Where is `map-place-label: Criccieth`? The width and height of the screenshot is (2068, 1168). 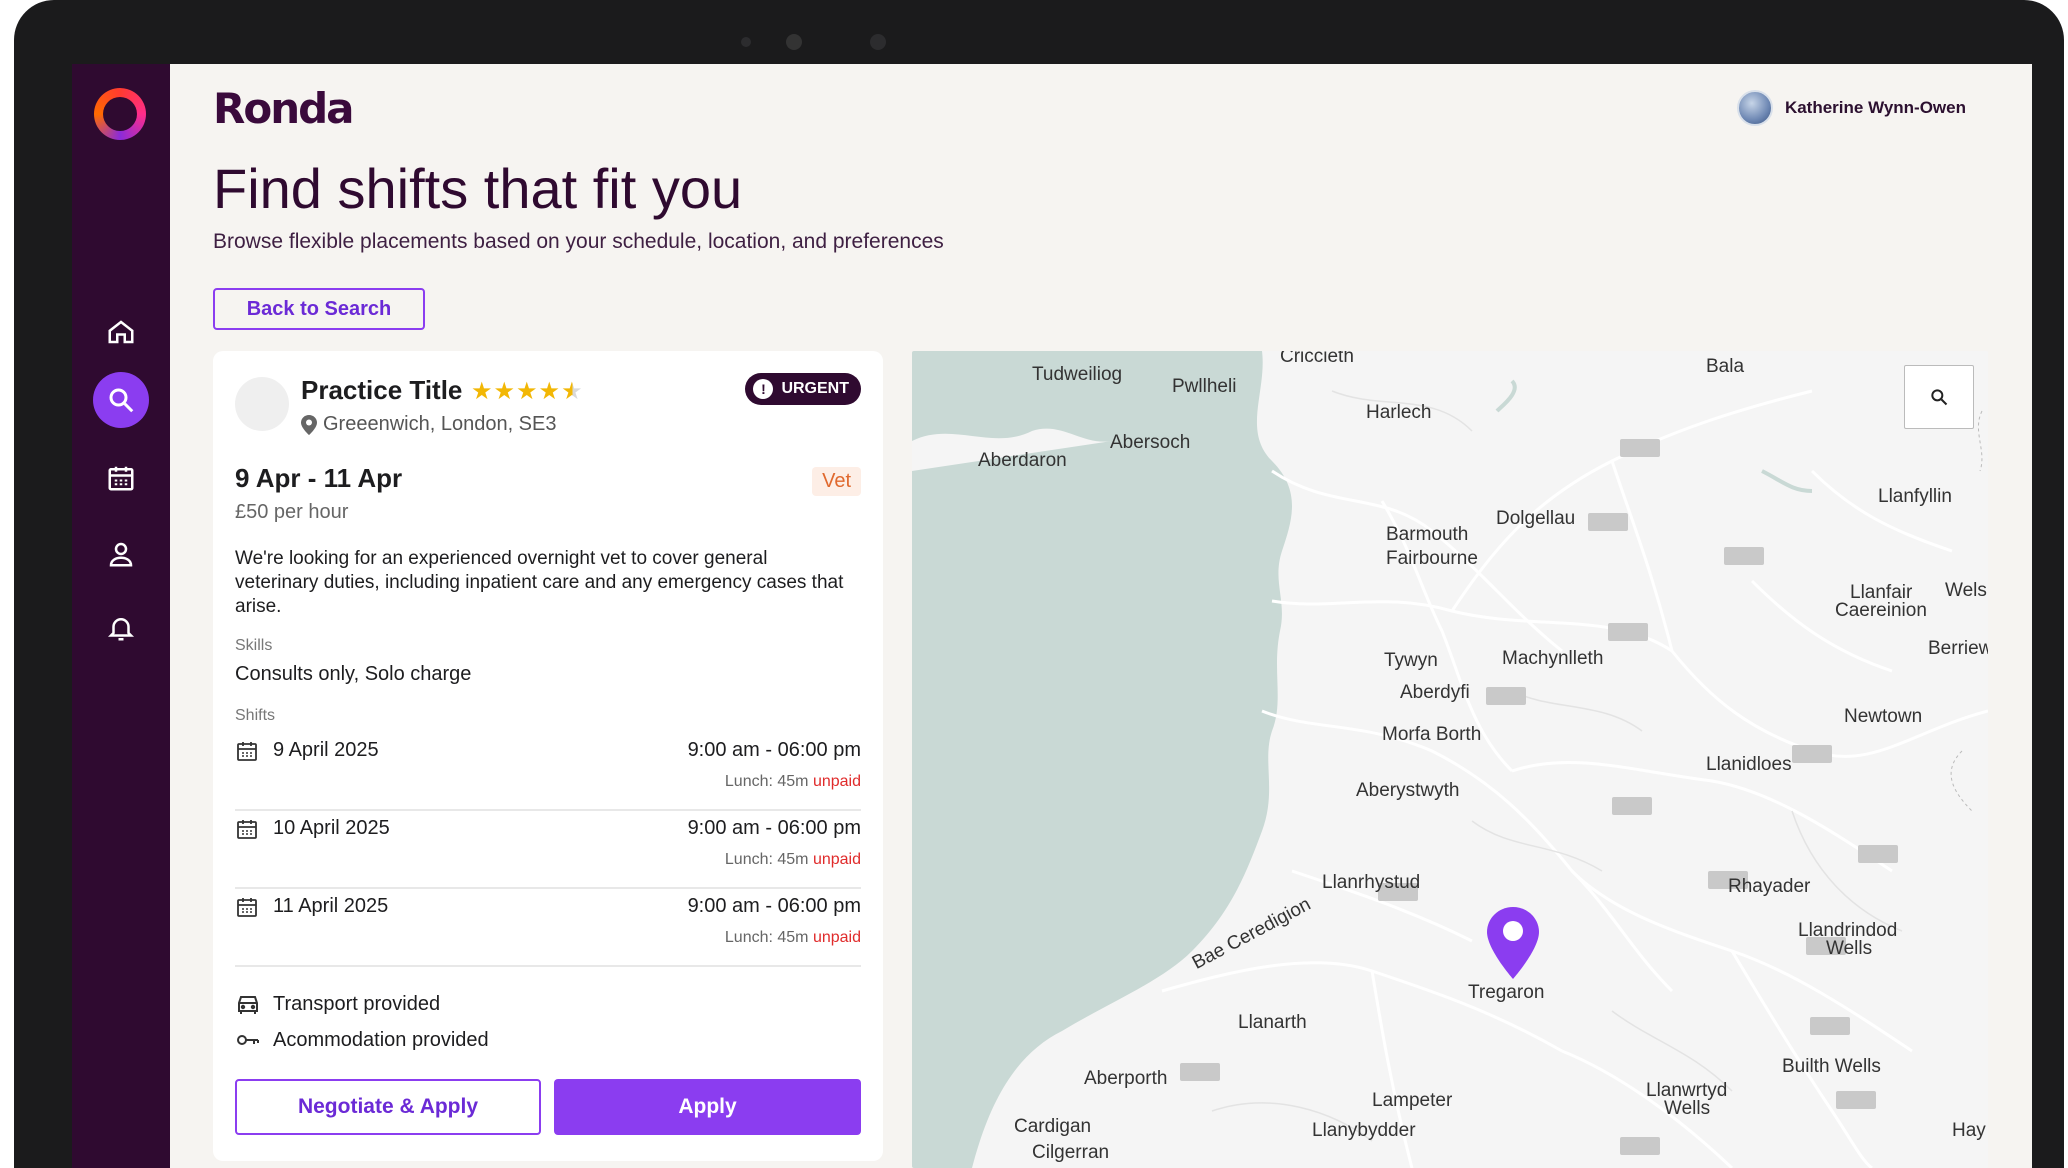
map-place-label: Criccieth is located at coordinates (1317, 359).